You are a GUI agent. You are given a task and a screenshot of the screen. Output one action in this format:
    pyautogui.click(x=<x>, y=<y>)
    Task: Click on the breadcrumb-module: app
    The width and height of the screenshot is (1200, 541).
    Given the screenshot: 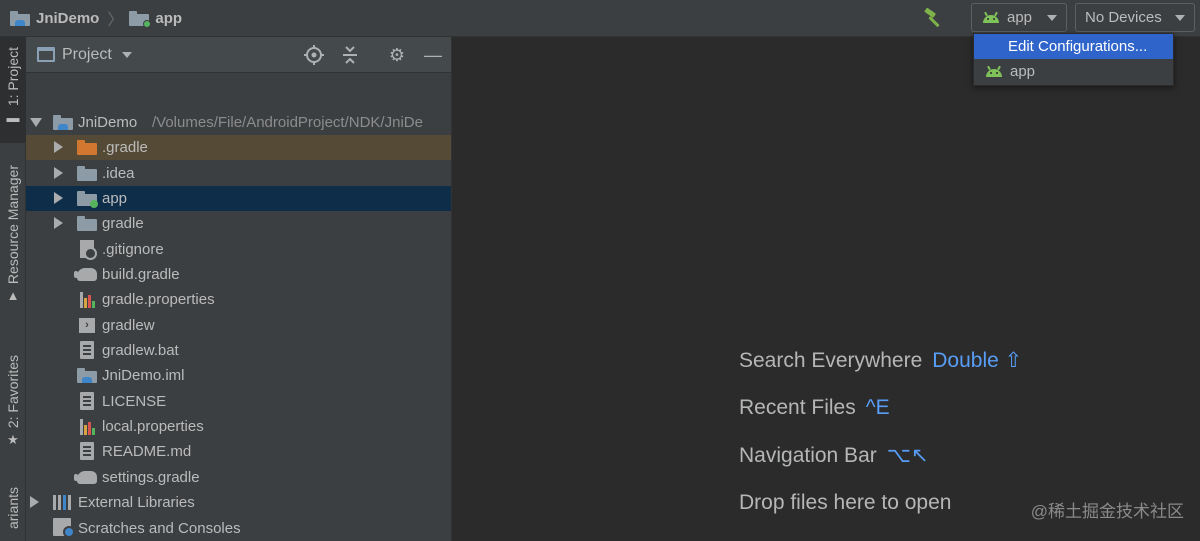 What is the action you would take?
    pyautogui.click(x=156, y=18)
    